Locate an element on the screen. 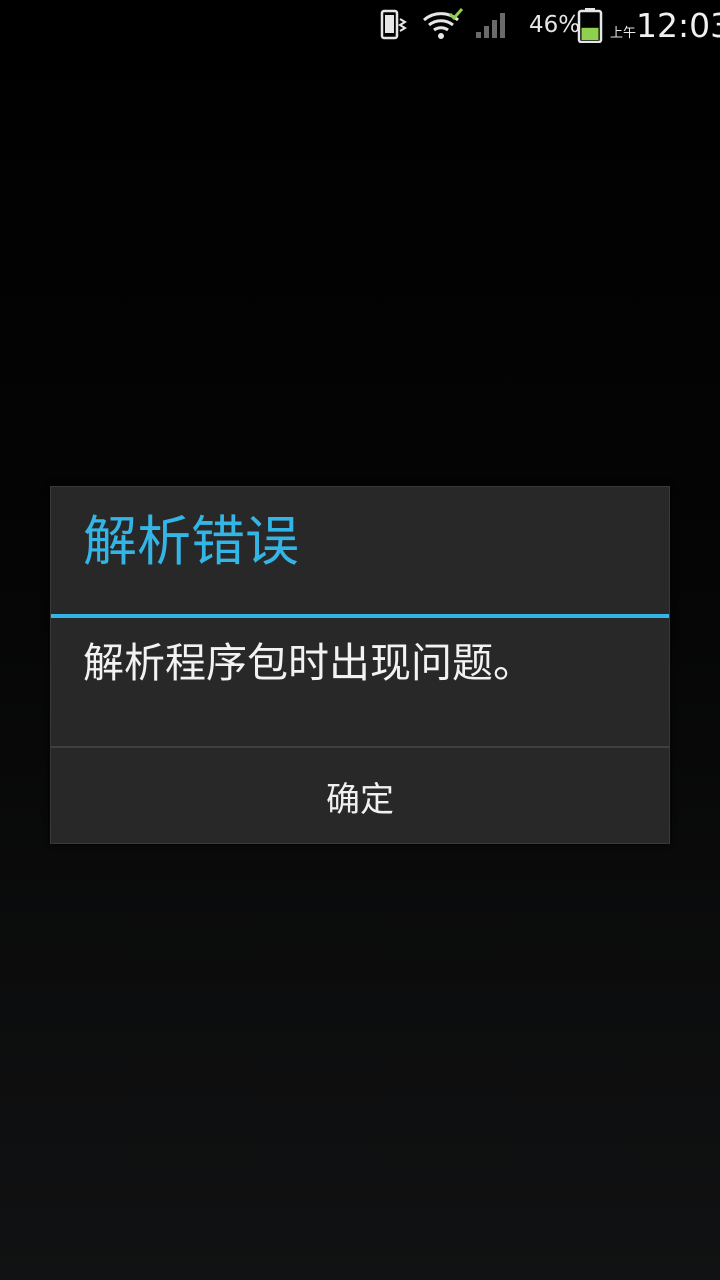 Image resolution: width=720 pixels, height=1280 pixels. battery-percent: 46% is located at coordinates (555, 25).